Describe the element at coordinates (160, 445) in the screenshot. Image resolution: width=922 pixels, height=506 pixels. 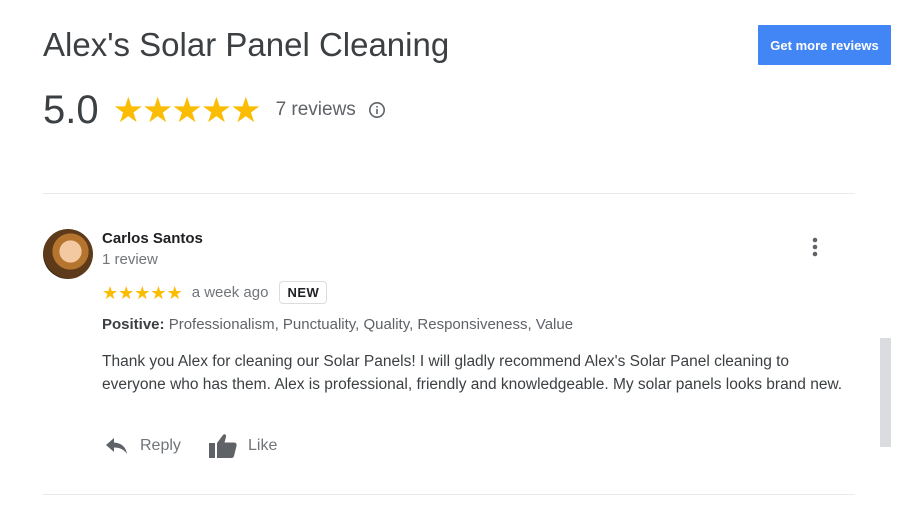
I see `reply-label: Reply` at that location.